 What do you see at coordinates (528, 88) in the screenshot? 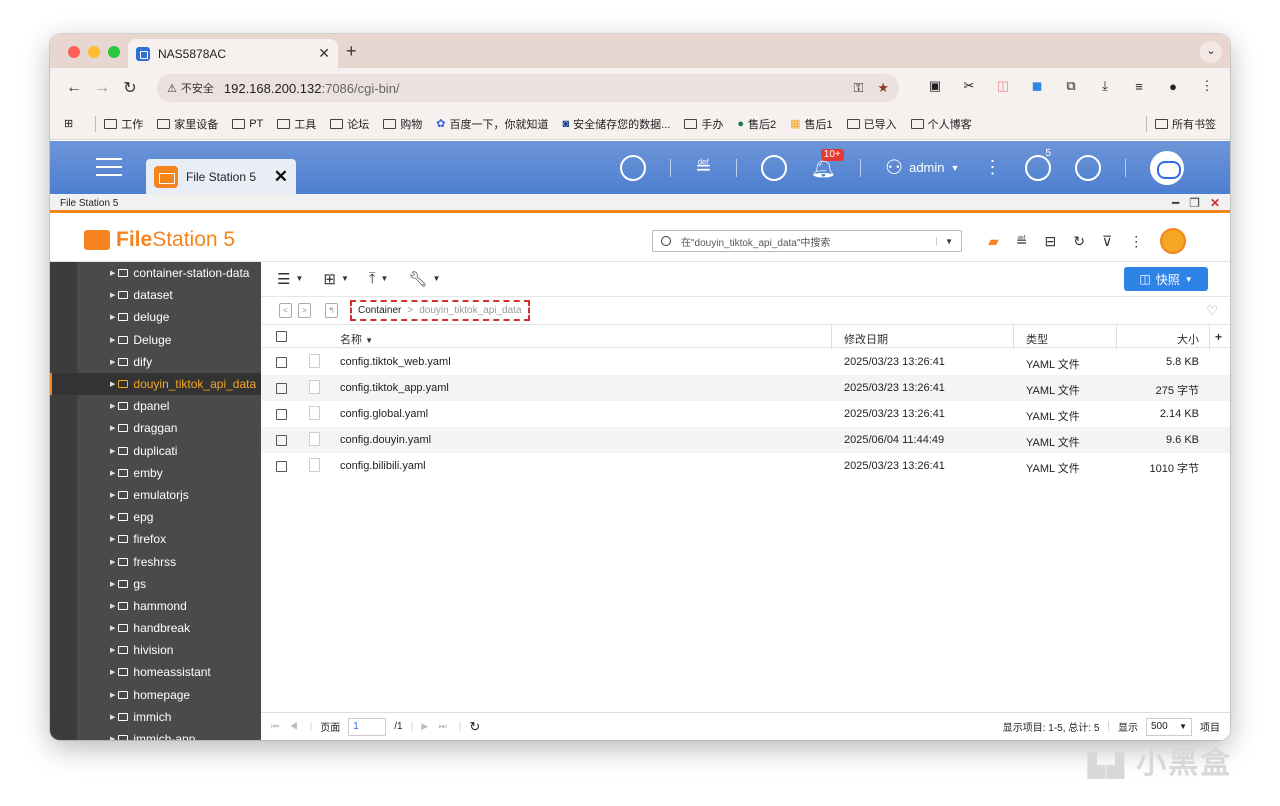
I see `url-field: ⚠ 不安全 192.168.200.132:7086/cgi-bin/ ⚿ ★` at bounding box center [528, 88].